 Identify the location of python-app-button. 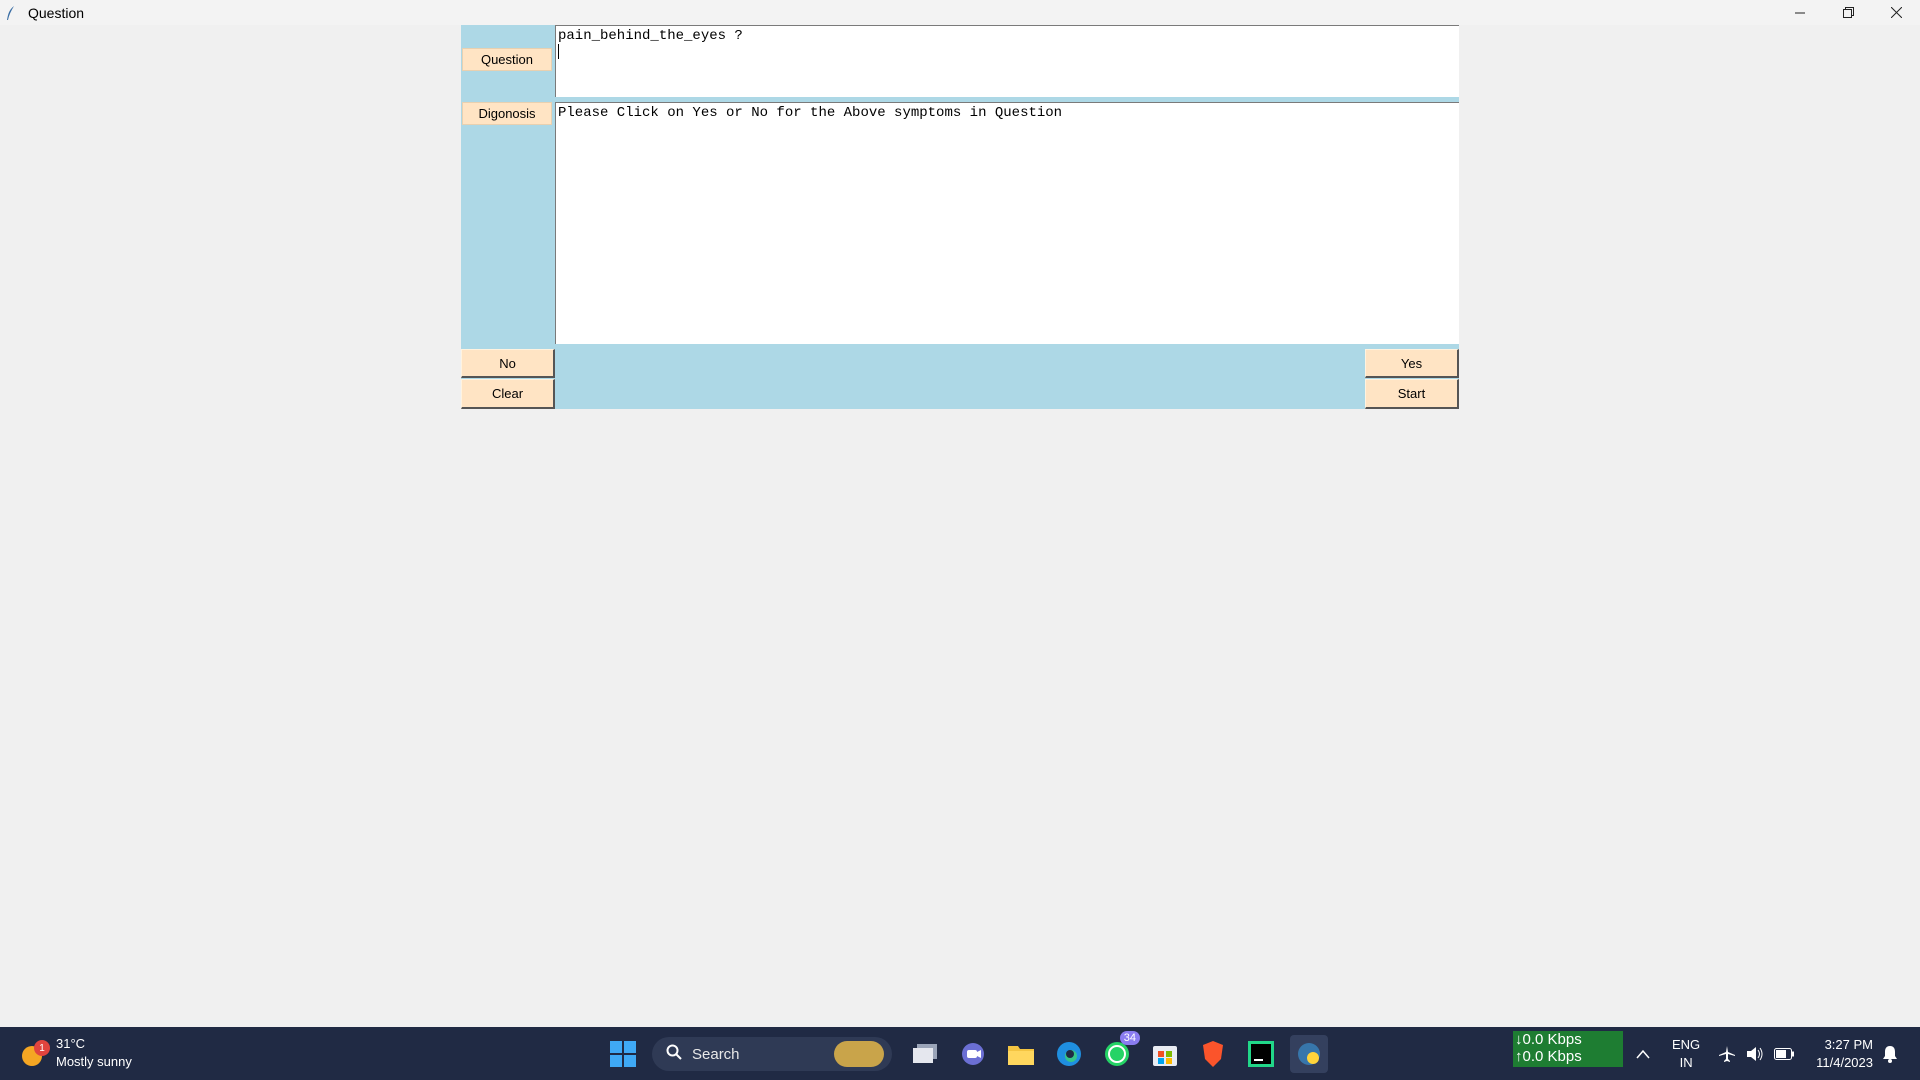
(1309, 1054).